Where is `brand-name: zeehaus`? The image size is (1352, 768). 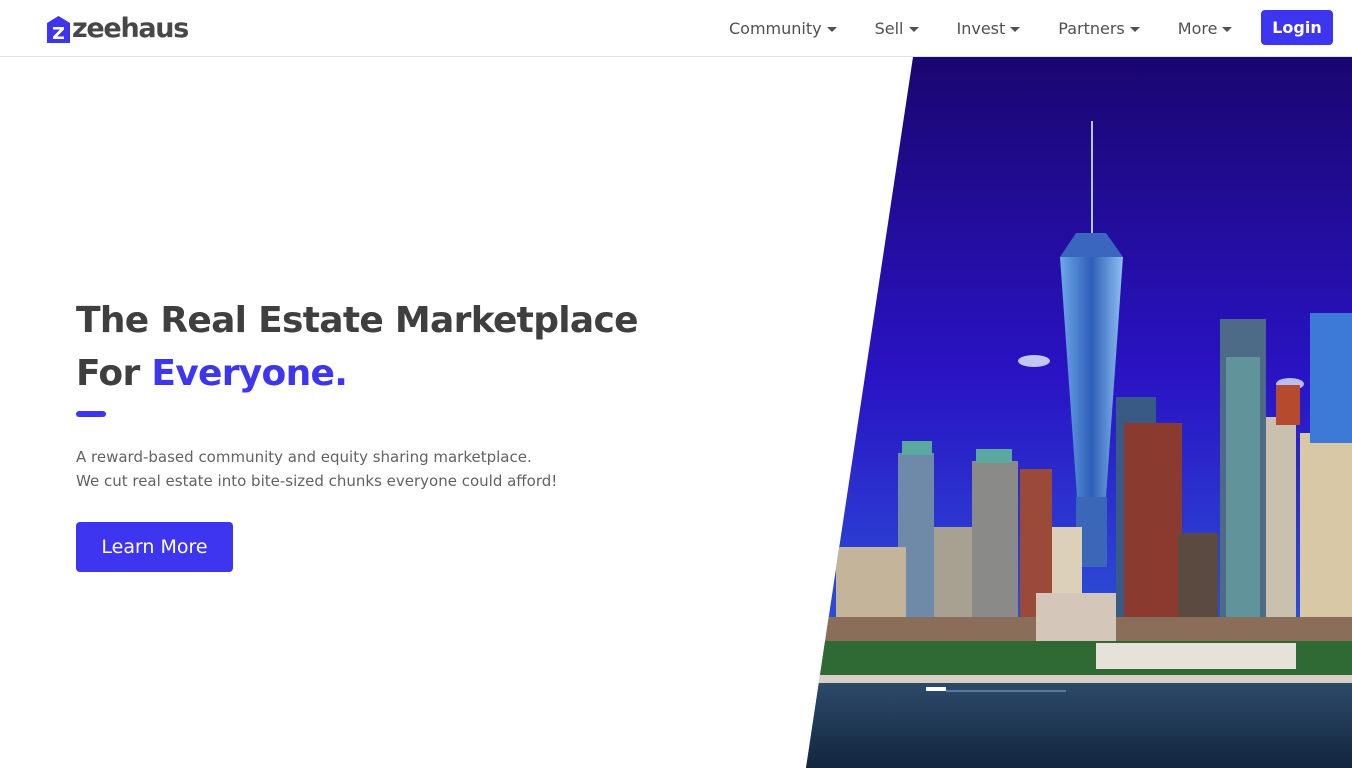 brand-name: zeehaus is located at coordinates (130, 28).